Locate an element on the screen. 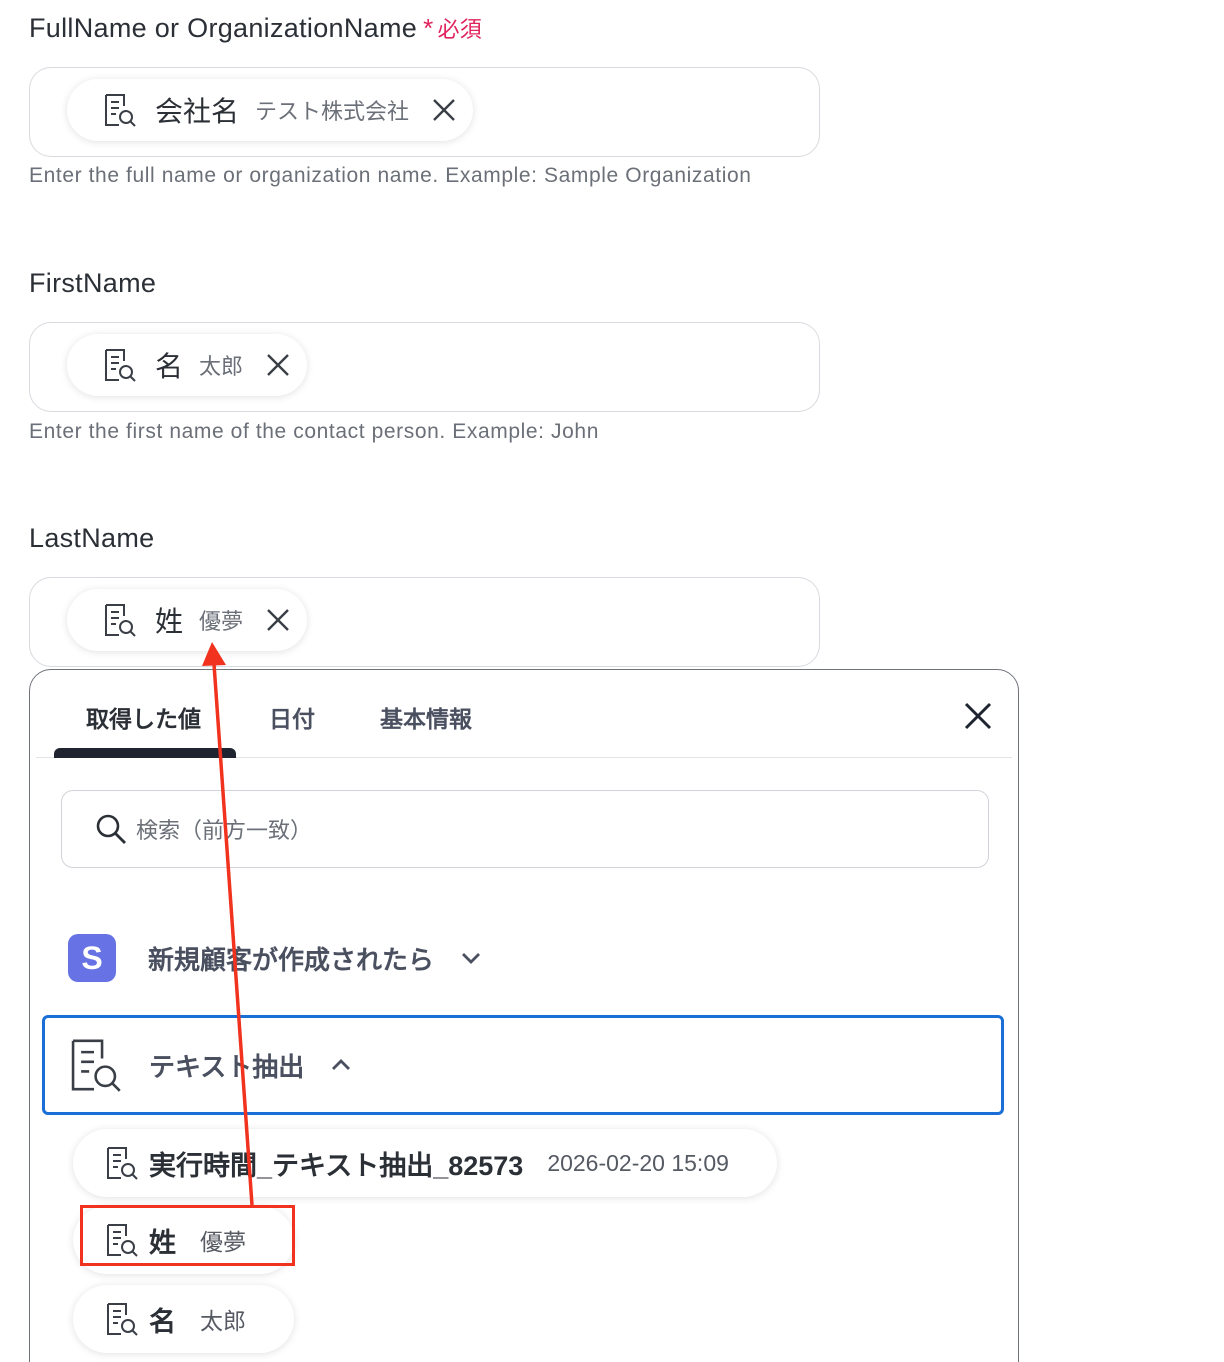 Image resolution: width=1224 pixels, height=1362 pixels. item-key: 姓 is located at coordinates (162, 1242).